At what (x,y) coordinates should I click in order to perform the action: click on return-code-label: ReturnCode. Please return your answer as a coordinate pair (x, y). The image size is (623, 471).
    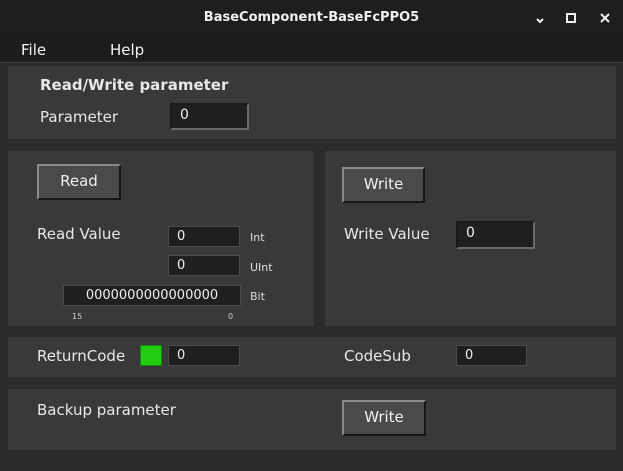
    Looking at the image, I should click on (81, 356).